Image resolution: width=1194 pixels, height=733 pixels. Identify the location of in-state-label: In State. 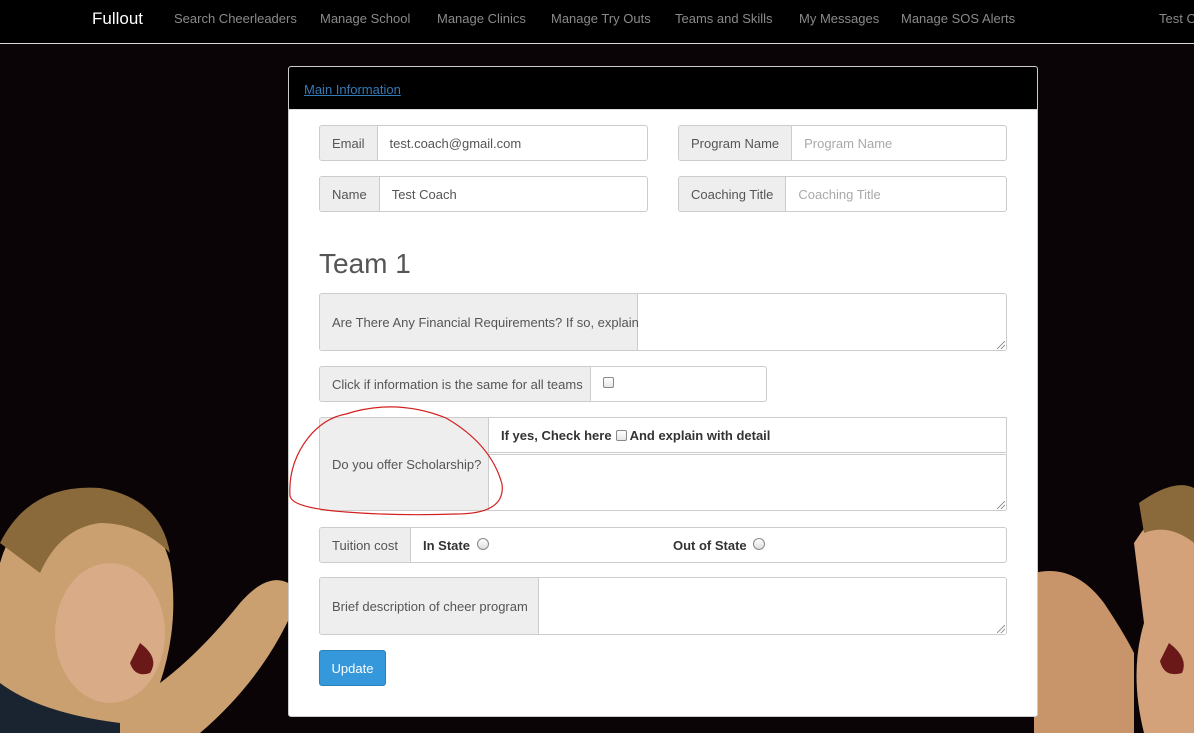
(446, 545).